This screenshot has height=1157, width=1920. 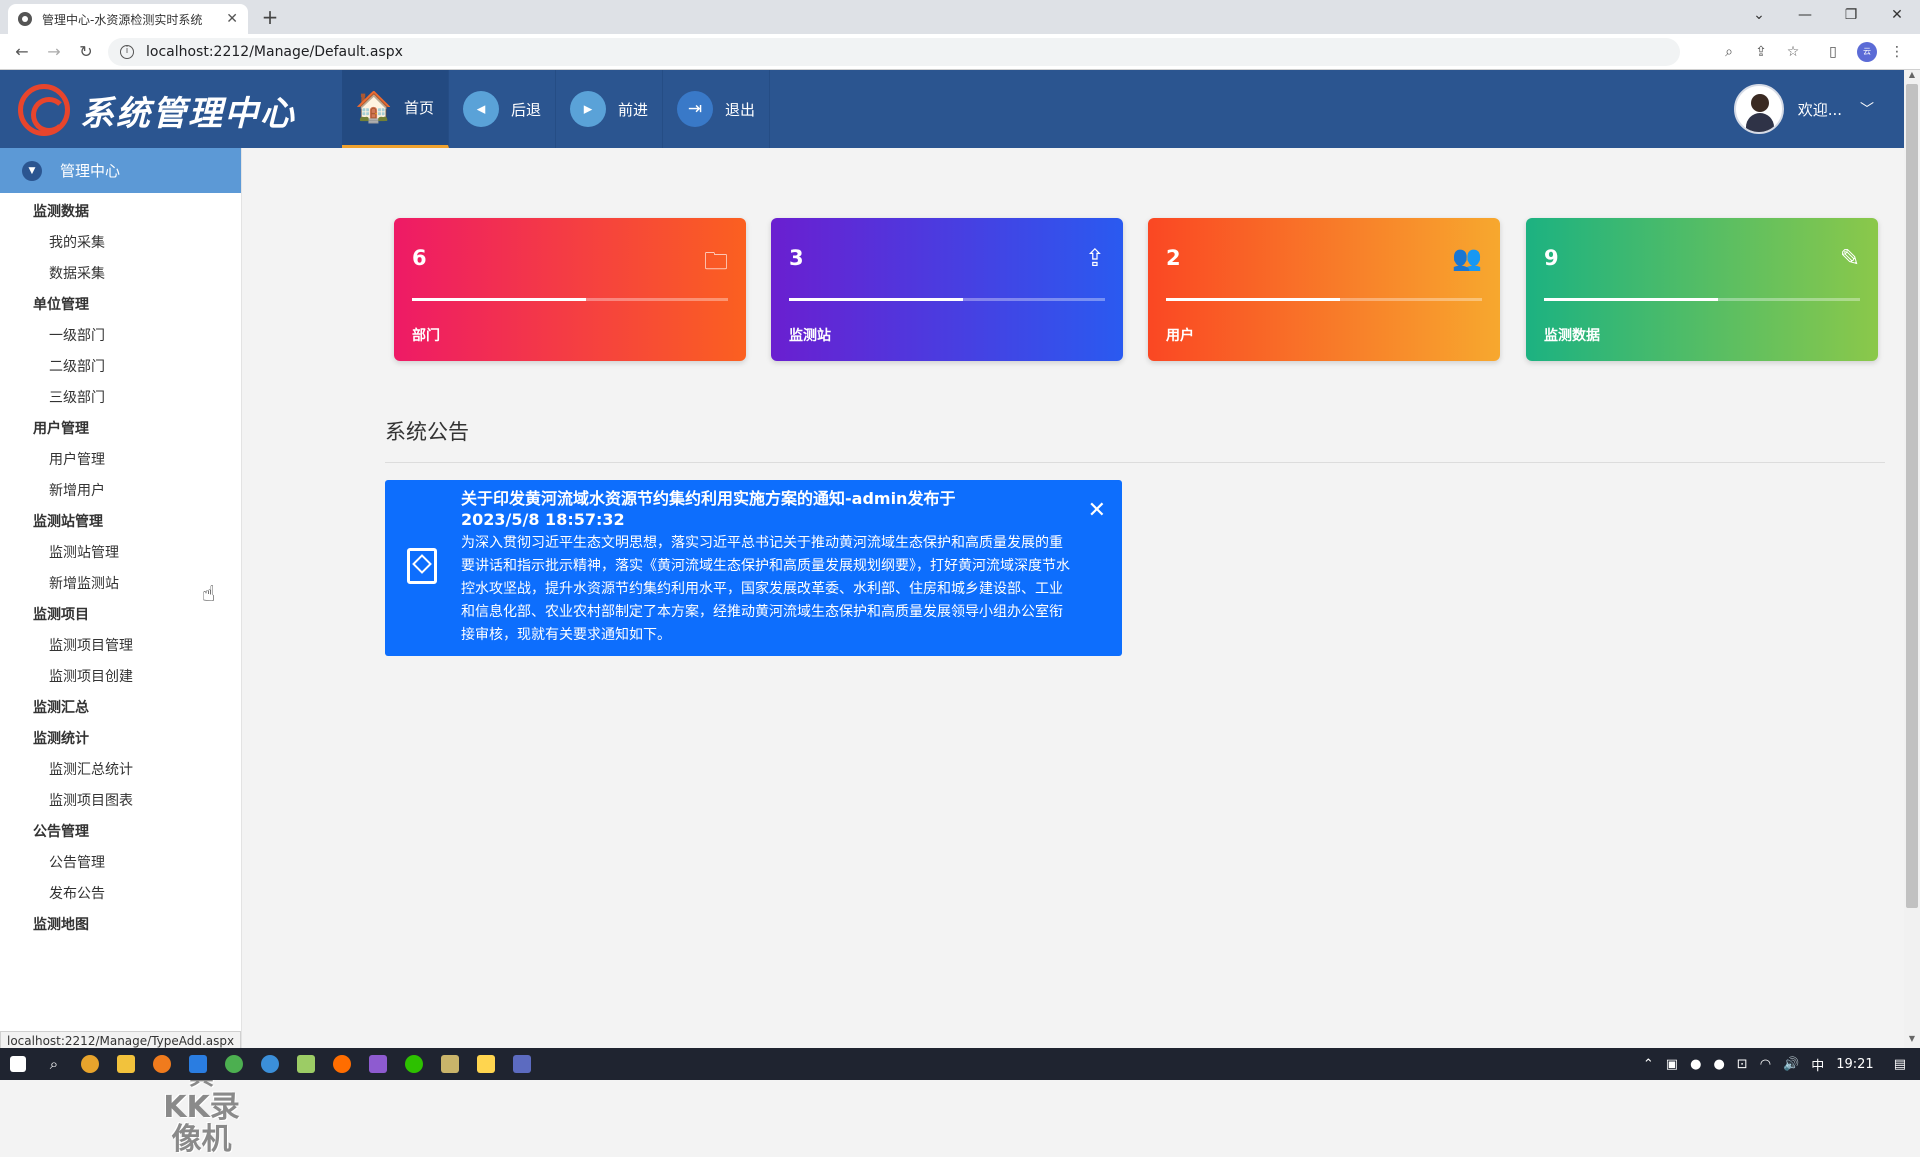 What do you see at coordinates (120, 170) in the screenshot?
I see `sidebar-header: ▼ 管理中心` at bounding box center [120, 170].